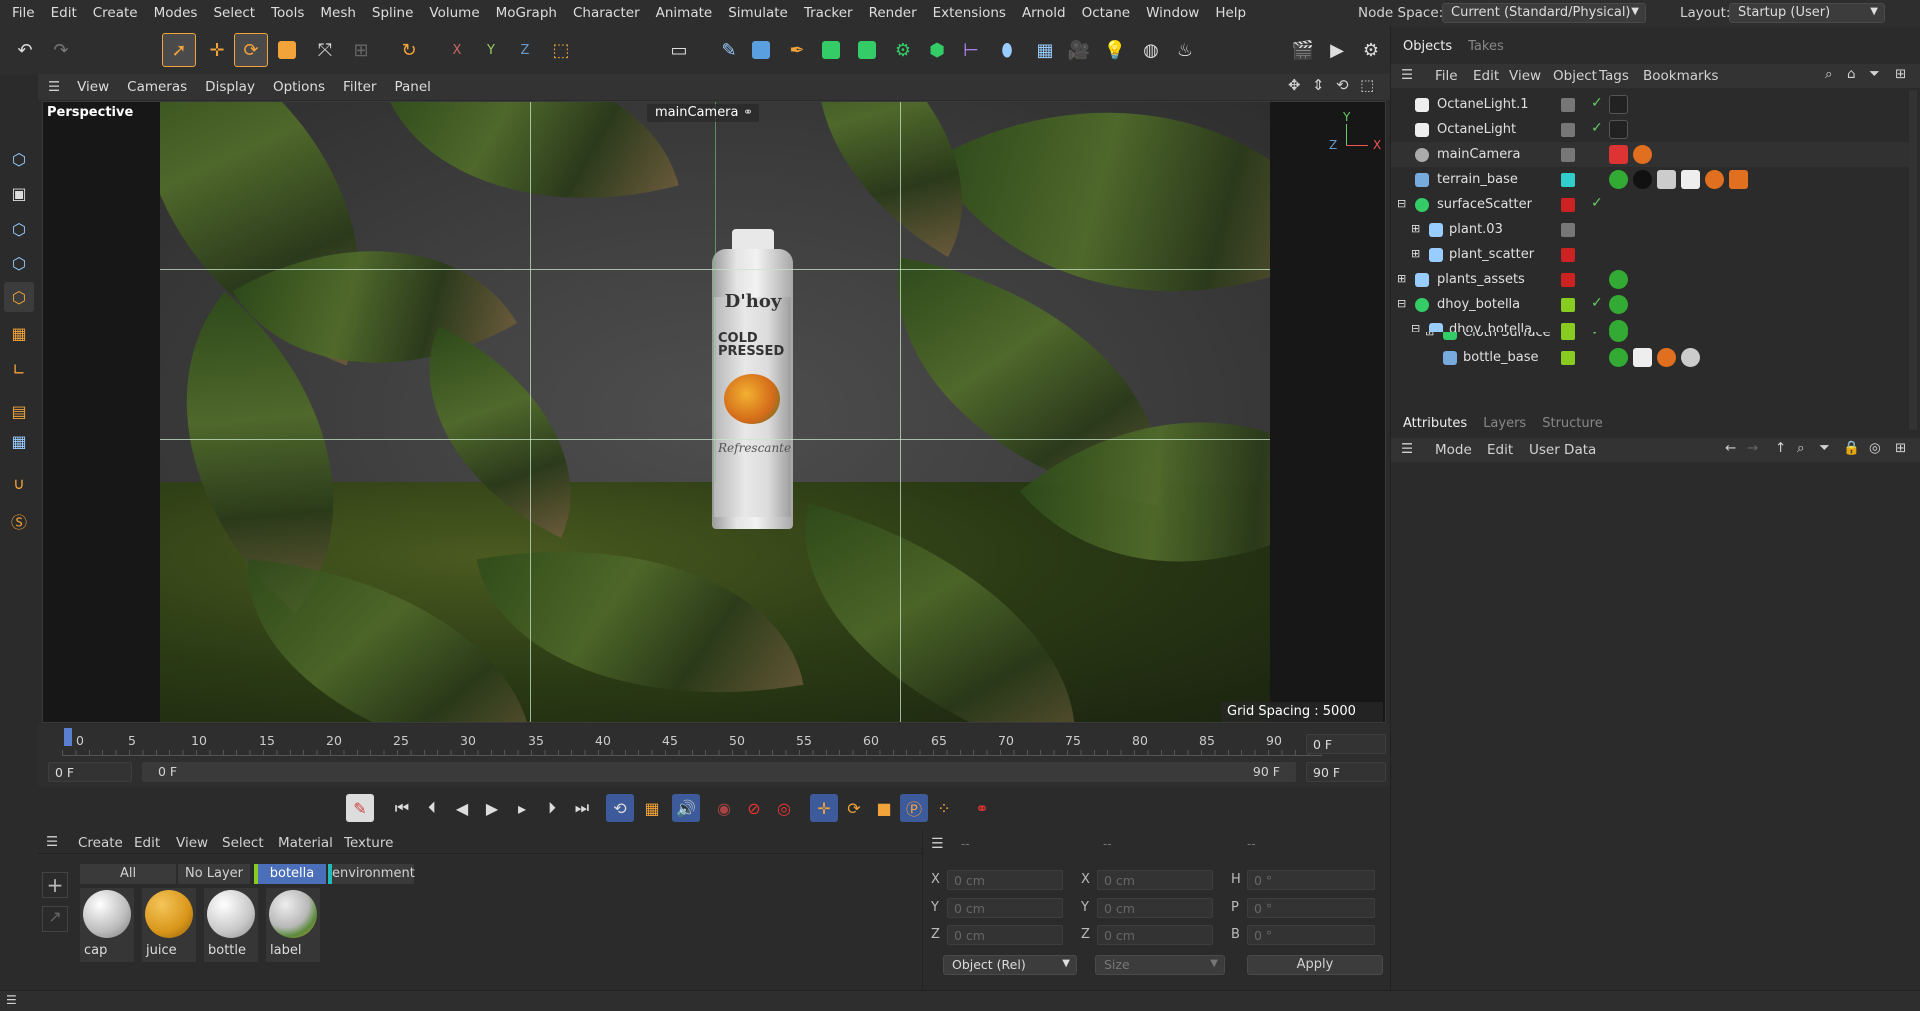 This screenshot has width=1920, height=1011. Describe the element at coordinates (1500, 450) in the screenshot. I see `attributes-menu-edit: Edit` at that location.